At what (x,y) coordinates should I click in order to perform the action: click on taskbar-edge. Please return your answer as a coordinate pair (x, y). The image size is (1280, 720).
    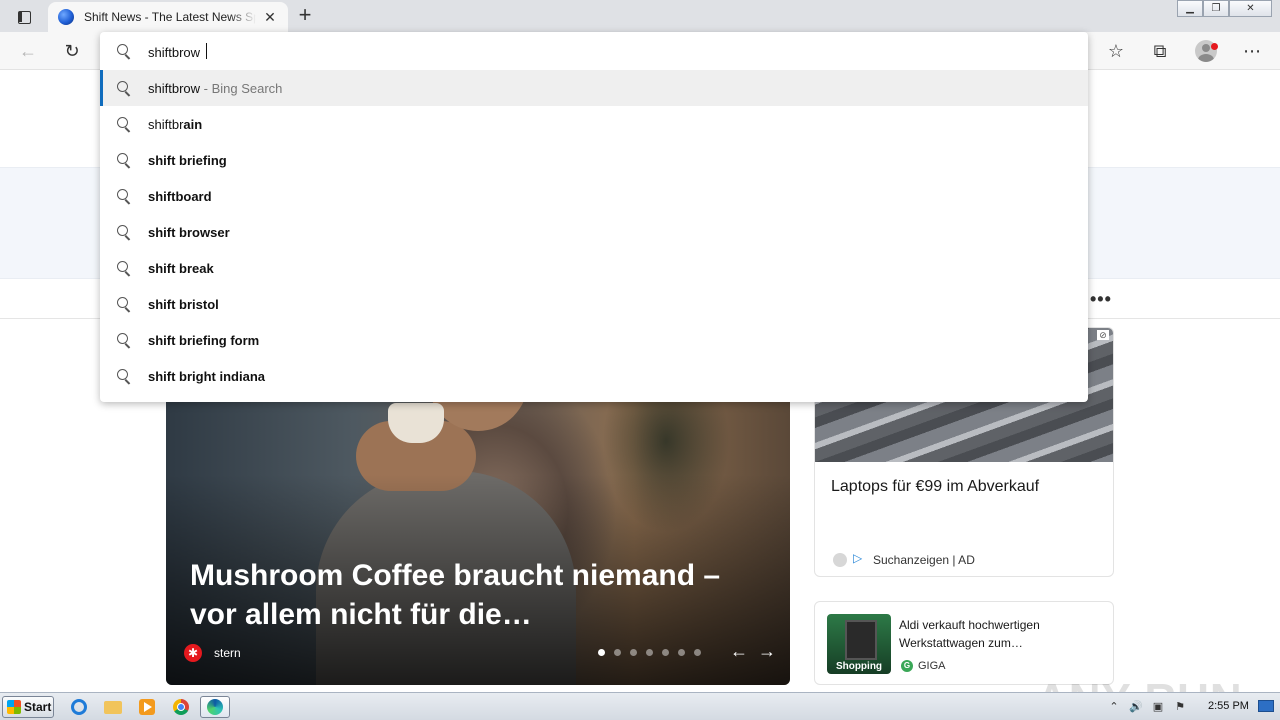
    Looking at the image, I should click on (215, 707).